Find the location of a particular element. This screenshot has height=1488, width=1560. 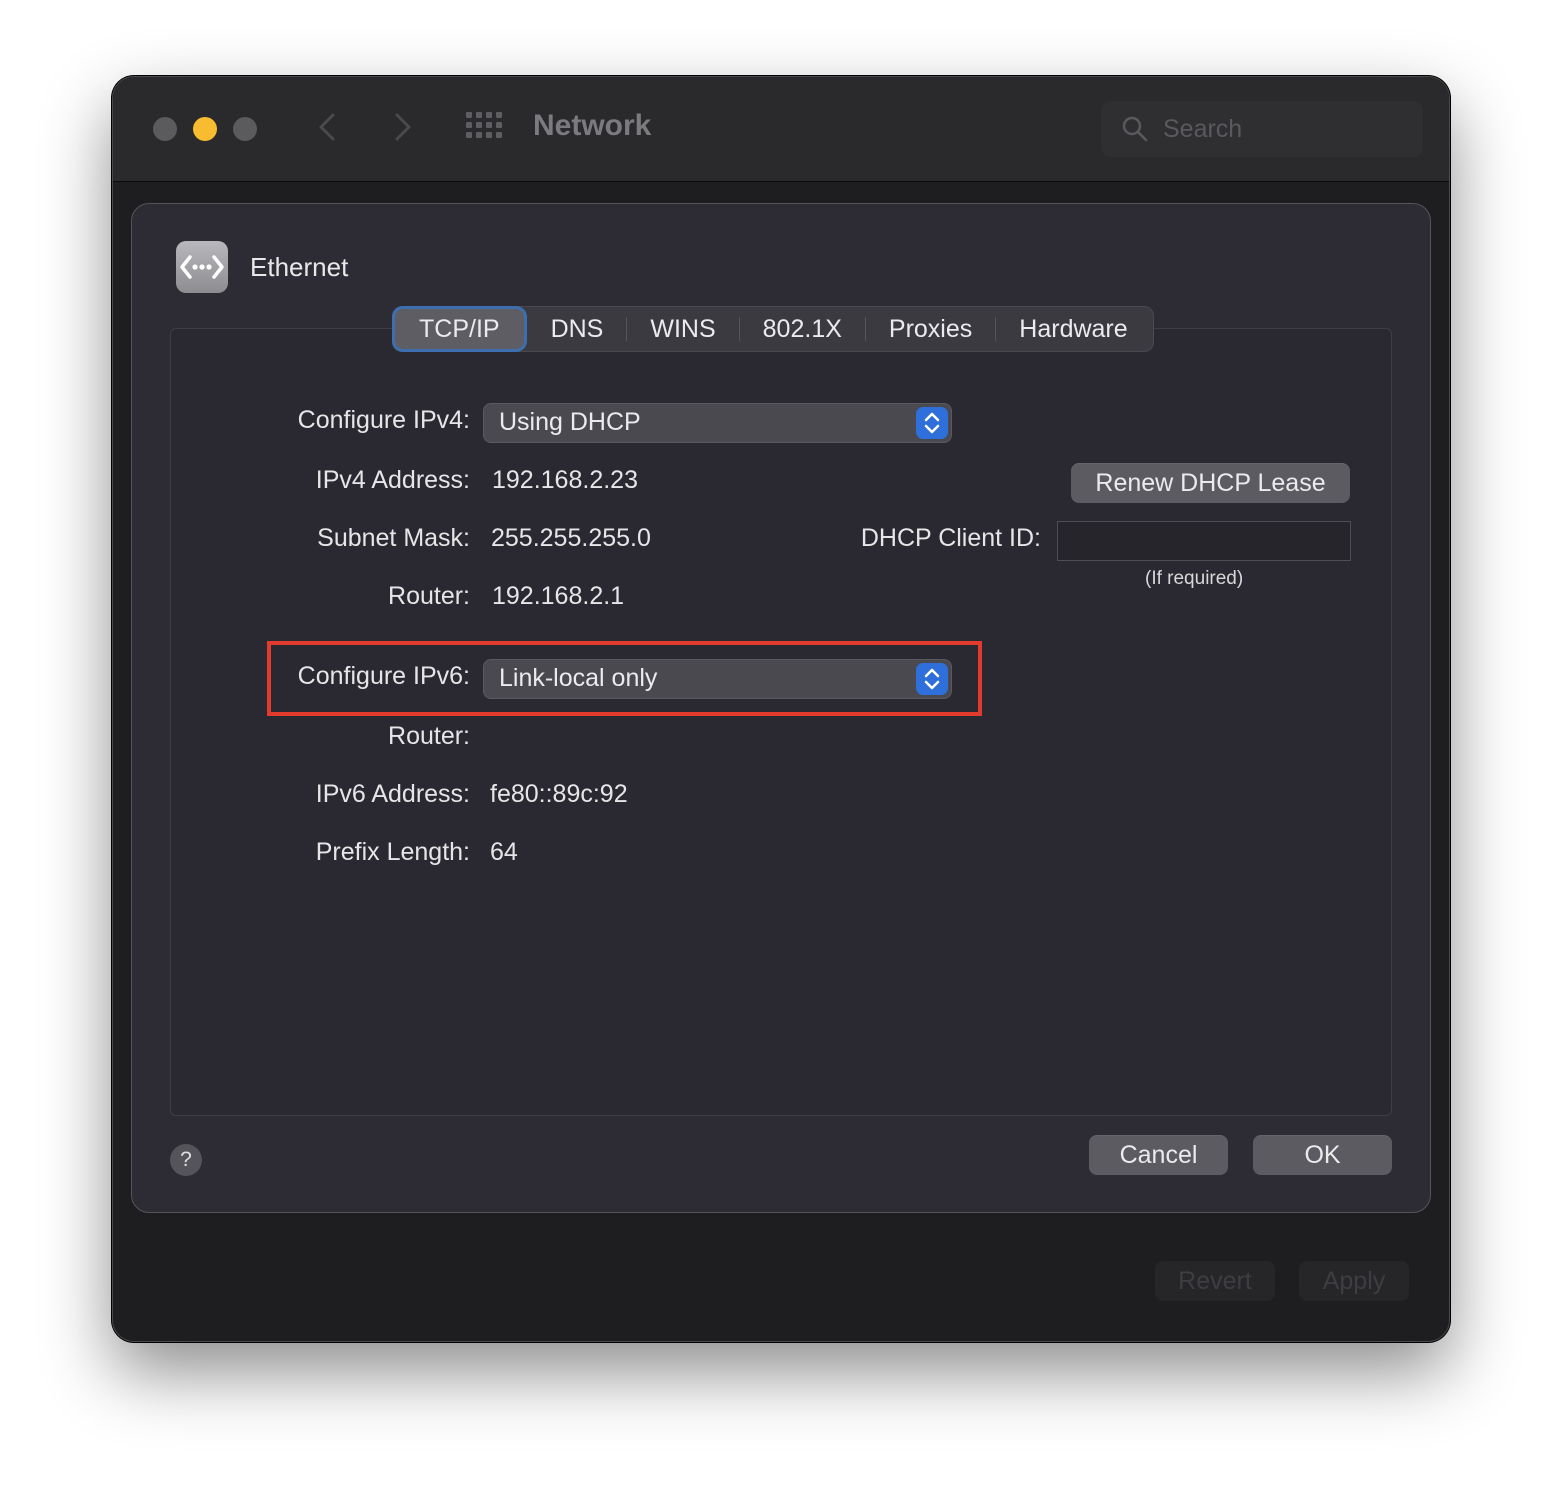

dhcp-client-id-label: DHCP Client ID: is located at coordinates (950, 538).